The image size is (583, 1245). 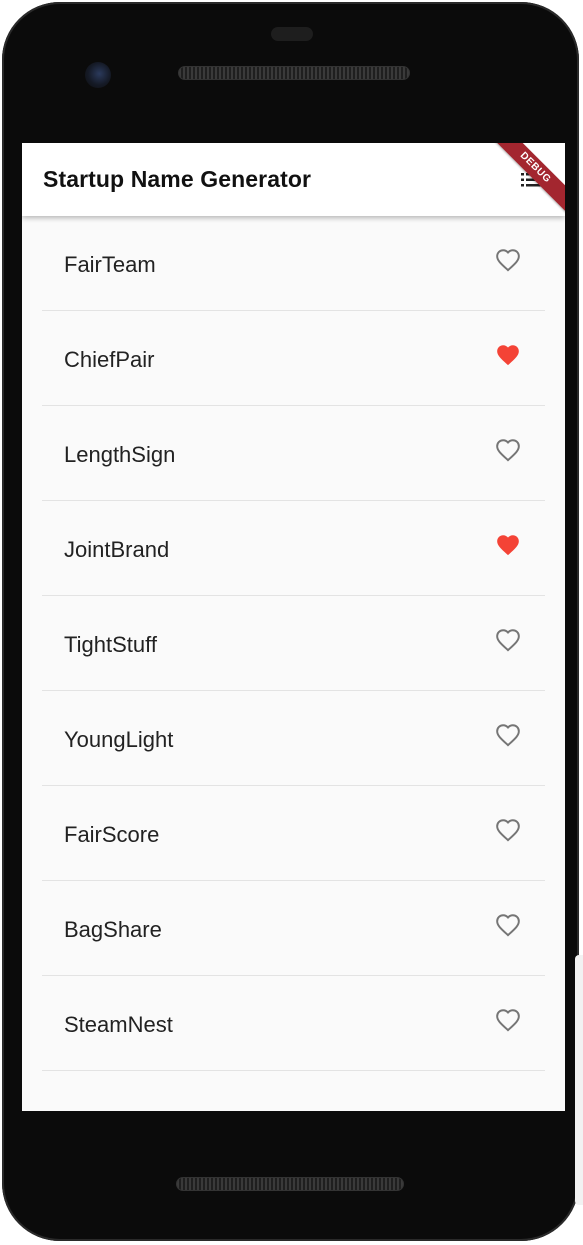 I want to click on app-bar: Startup Name Generator DEBUG, so click(x=293, y=180).